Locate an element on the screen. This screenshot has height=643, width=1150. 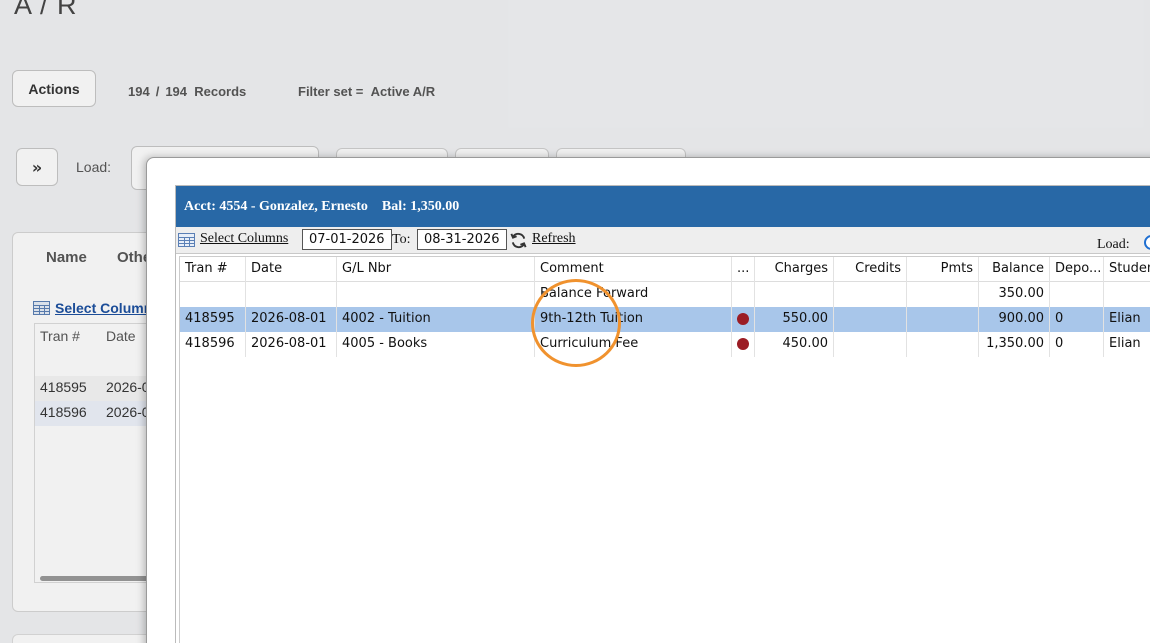
column-header-student: Studen is located at coordinates (1127, 269).